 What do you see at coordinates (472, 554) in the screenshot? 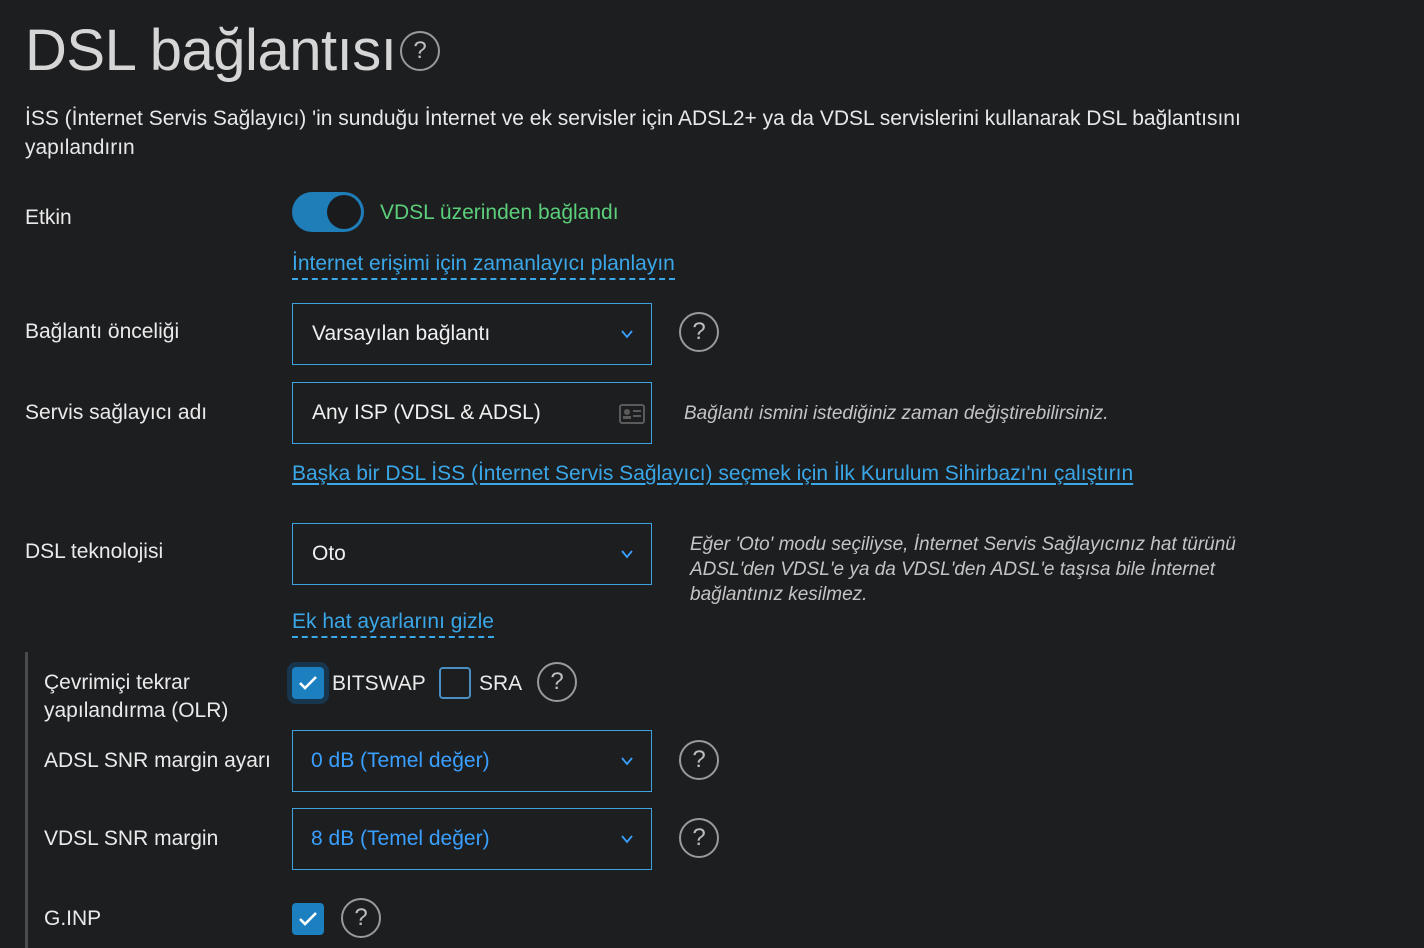
I see `technology-select: Oto` at bounding box center [472, 554].